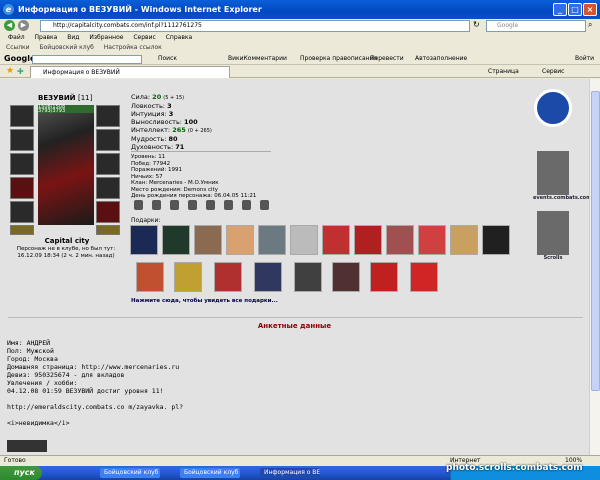 Image resolution: width=600 pixels, height=480 pixels. Describe the element at coordinates (21, 473) in the screenshot. I see `start-button: пуск` at that location.